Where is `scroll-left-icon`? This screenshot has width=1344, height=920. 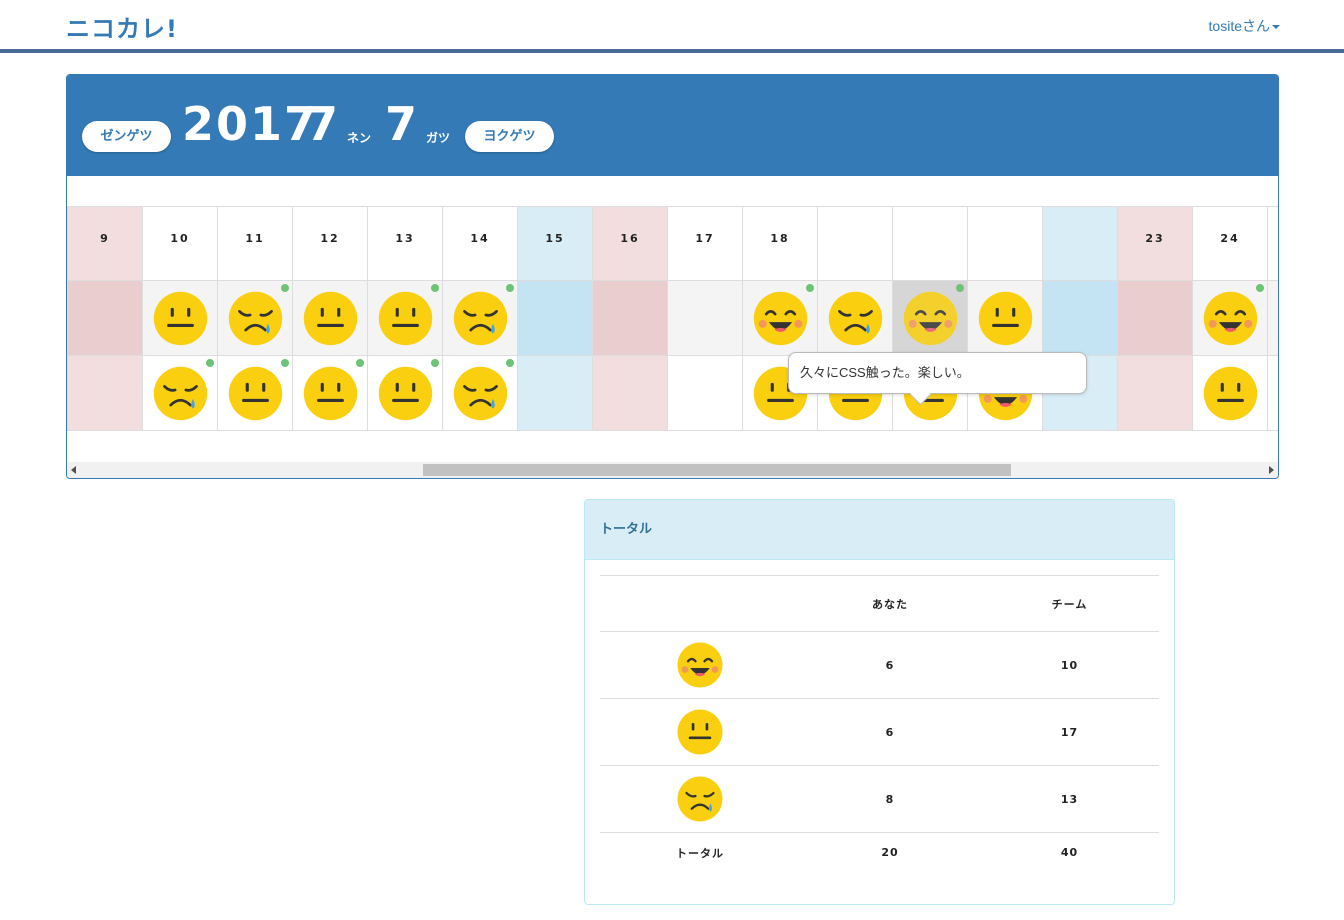
scroll-left-icon is located at coordinates (73, 470).